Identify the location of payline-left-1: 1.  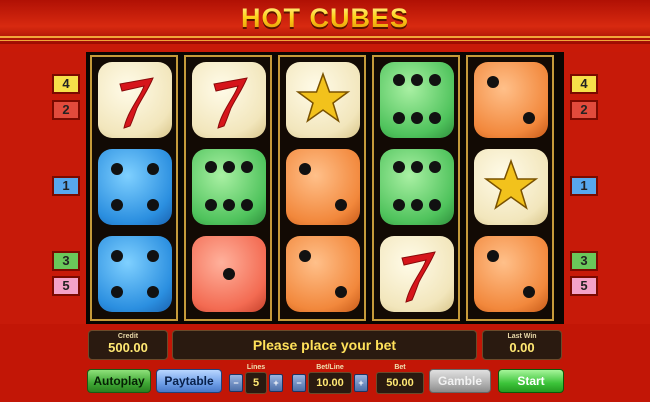
(66, 186).